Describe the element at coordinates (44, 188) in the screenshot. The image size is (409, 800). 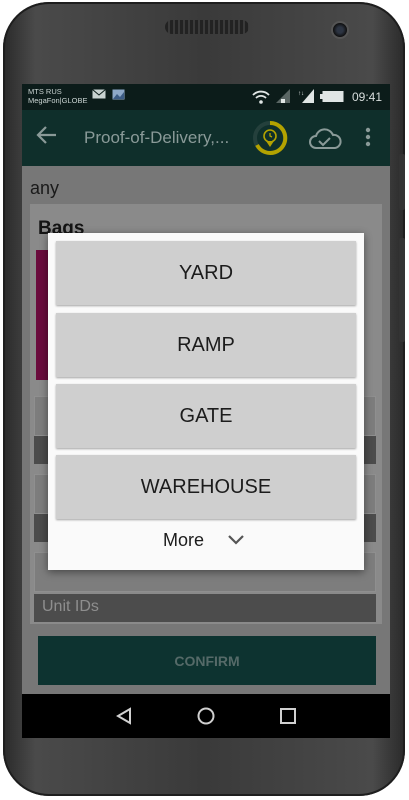
I see `filter-text: any` at that location.